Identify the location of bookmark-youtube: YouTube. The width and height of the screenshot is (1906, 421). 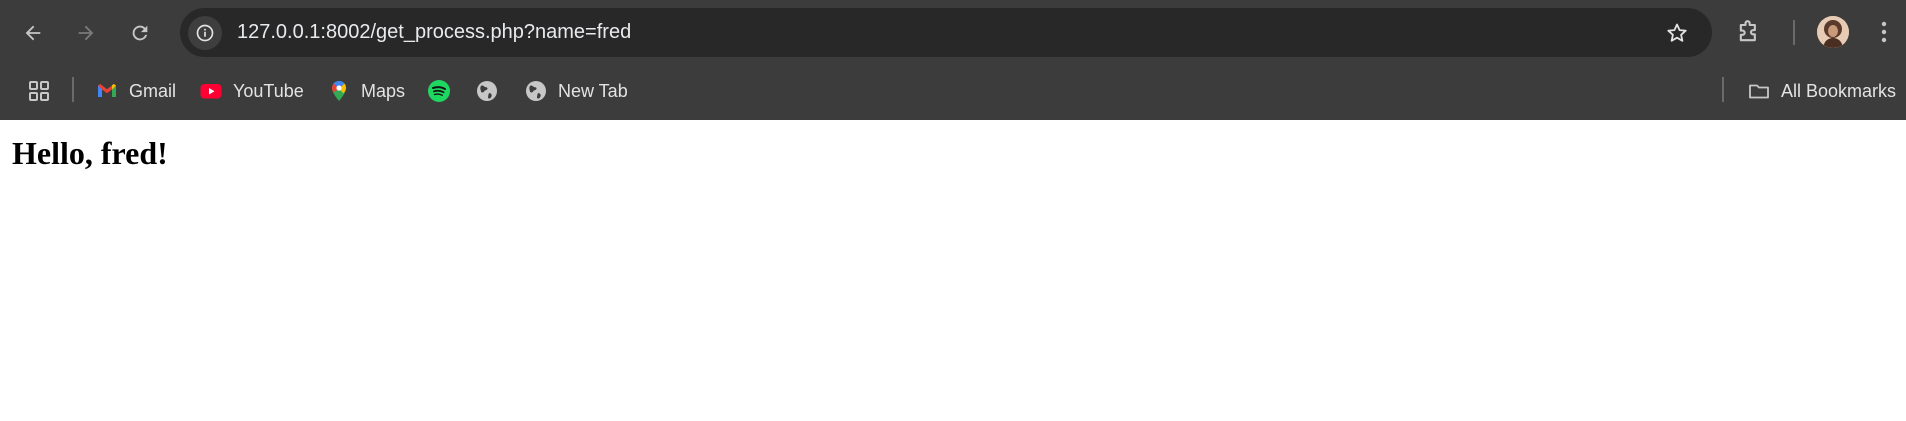
(251, 91).